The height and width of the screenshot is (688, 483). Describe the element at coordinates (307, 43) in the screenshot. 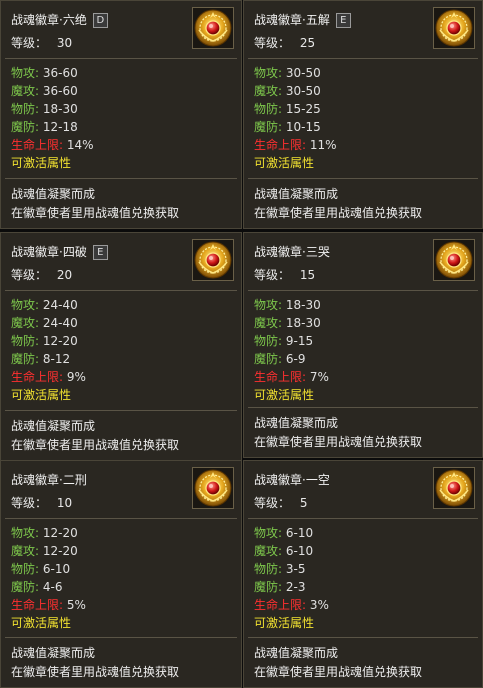

I see `level-value: 25` at that location.